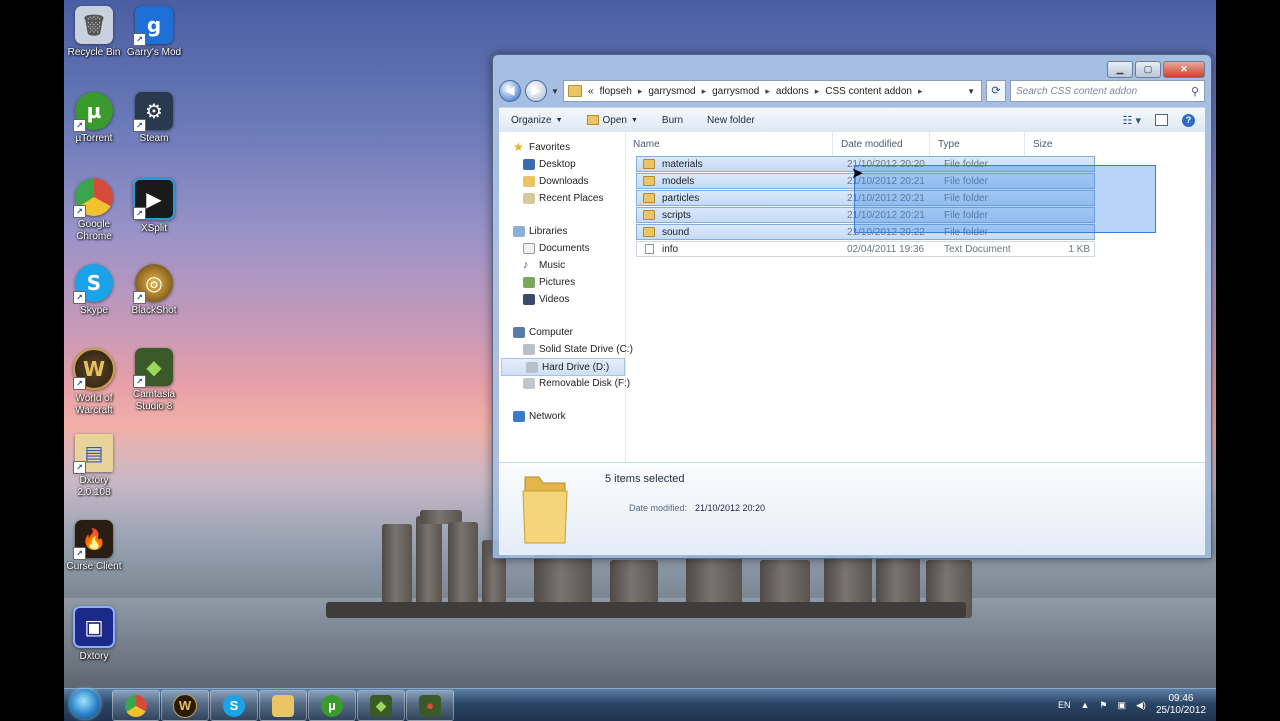 The image size is (1280, 721). What do you see at coordinates (94, 118) in the screenshot?
I see `desktop-icon-utorrent: µ ↗ µTorrent` at bounding box center [94, 118].